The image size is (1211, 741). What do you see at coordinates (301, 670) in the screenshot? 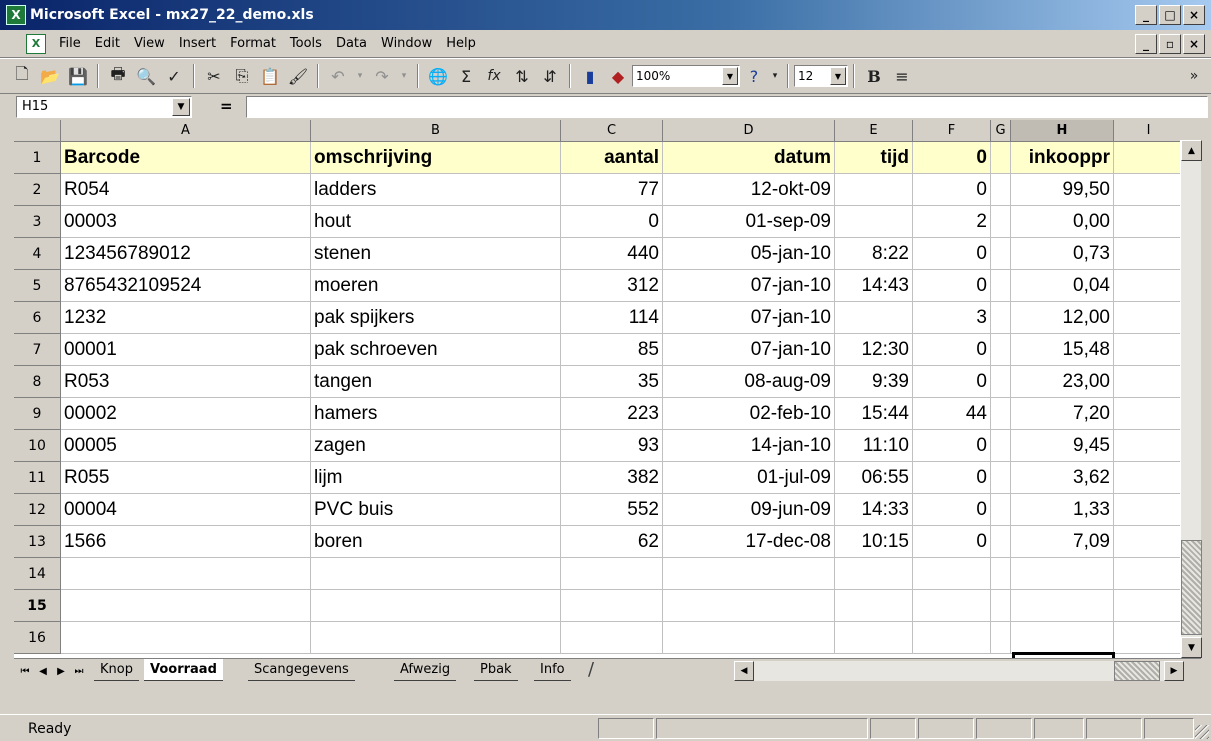
I see `sheet-tab-scangegevens: Scangegevens` at bounding box center [301, 670].